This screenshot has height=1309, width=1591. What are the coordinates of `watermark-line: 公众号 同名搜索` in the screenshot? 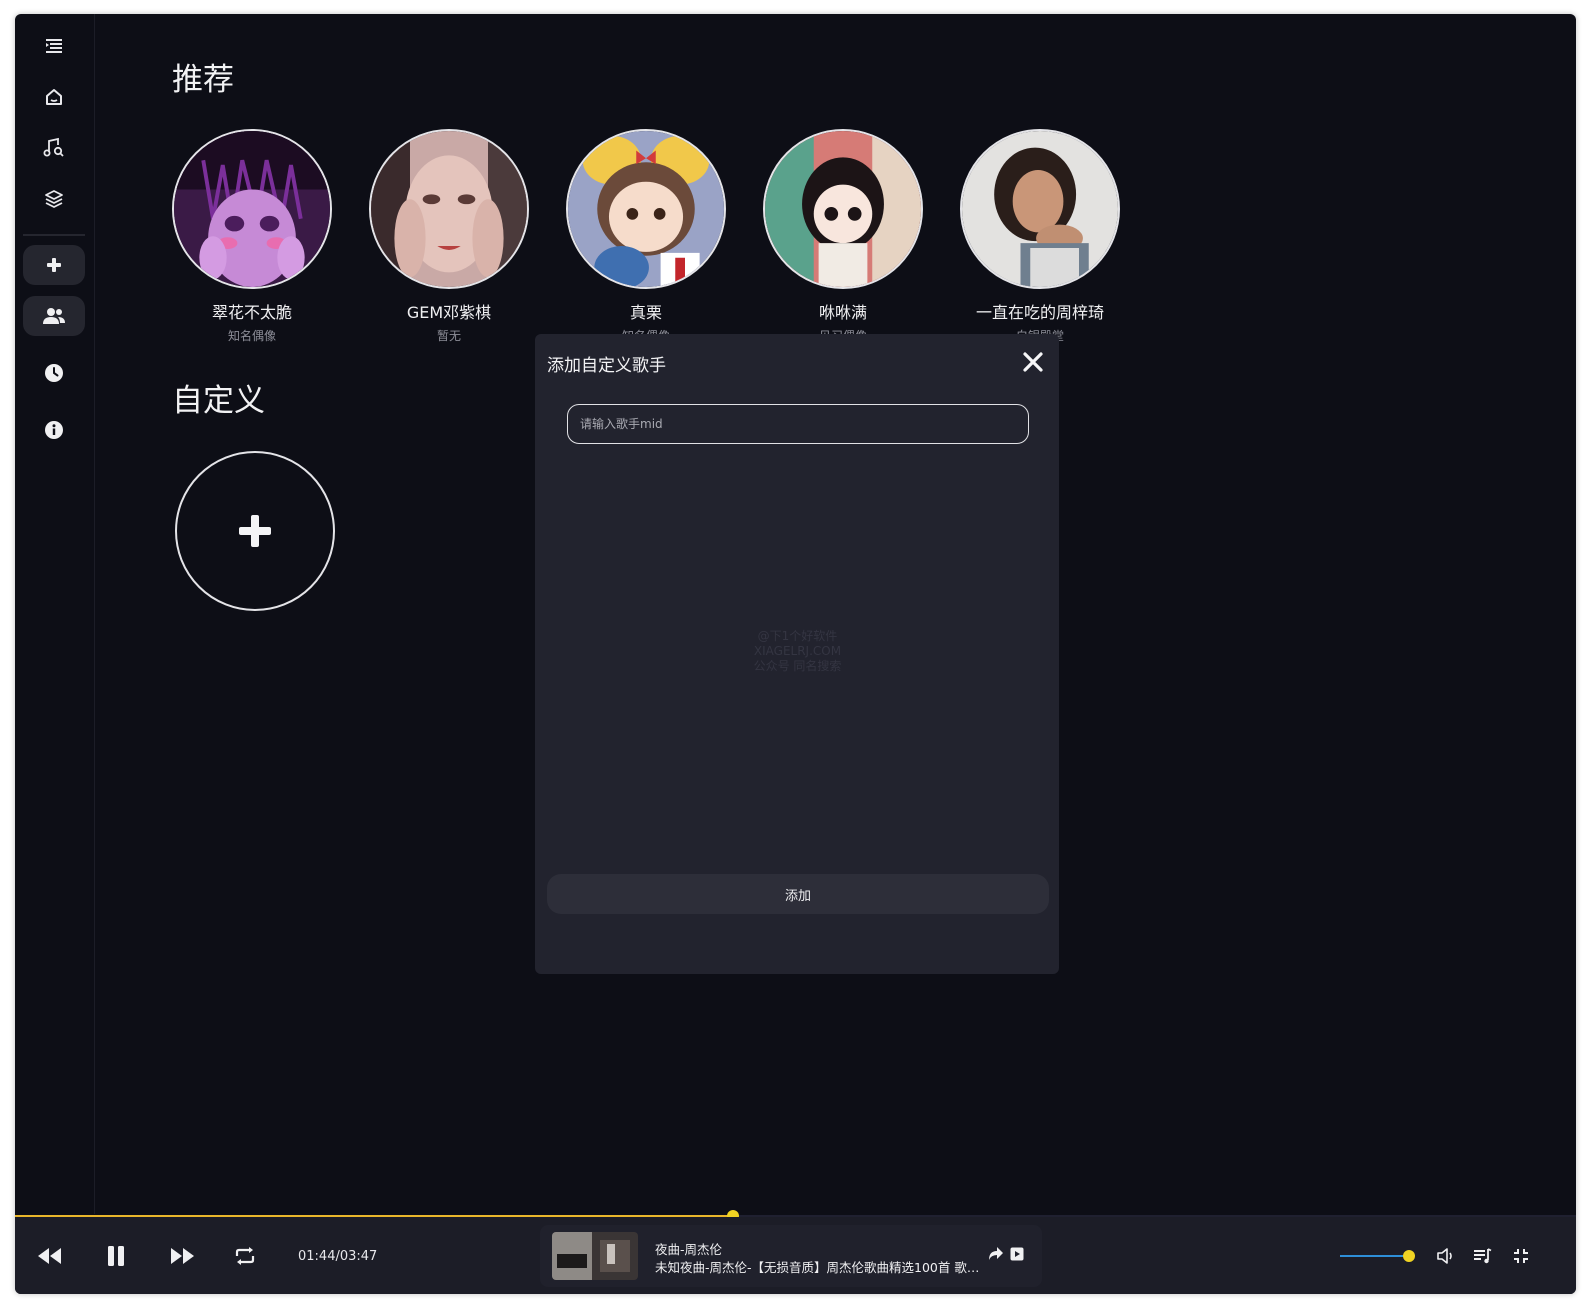 It's located at (797, 666).